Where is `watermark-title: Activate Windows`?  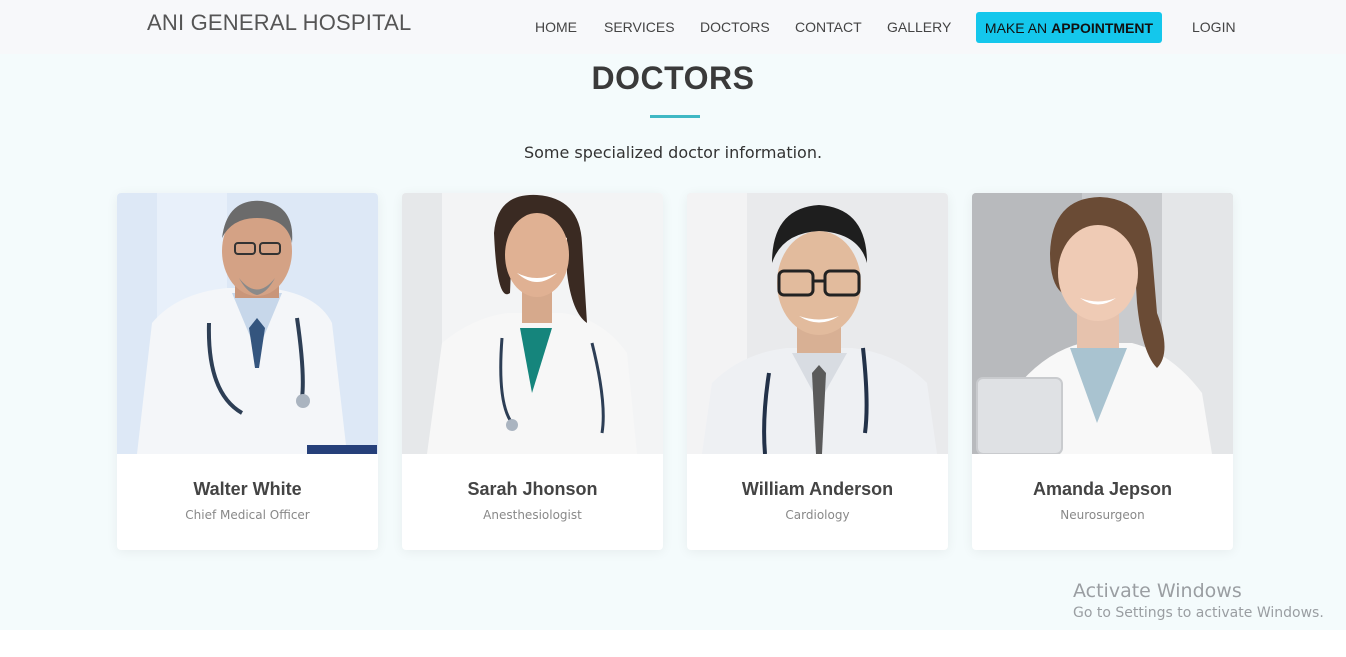 watermark-title: Activate Windows is located at coordinates (1157, 591).